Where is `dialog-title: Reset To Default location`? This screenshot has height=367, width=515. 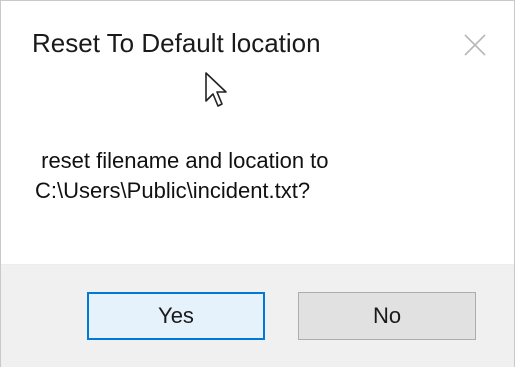
dialog-title: Reset To Default location is located at coordinates (176, 43).